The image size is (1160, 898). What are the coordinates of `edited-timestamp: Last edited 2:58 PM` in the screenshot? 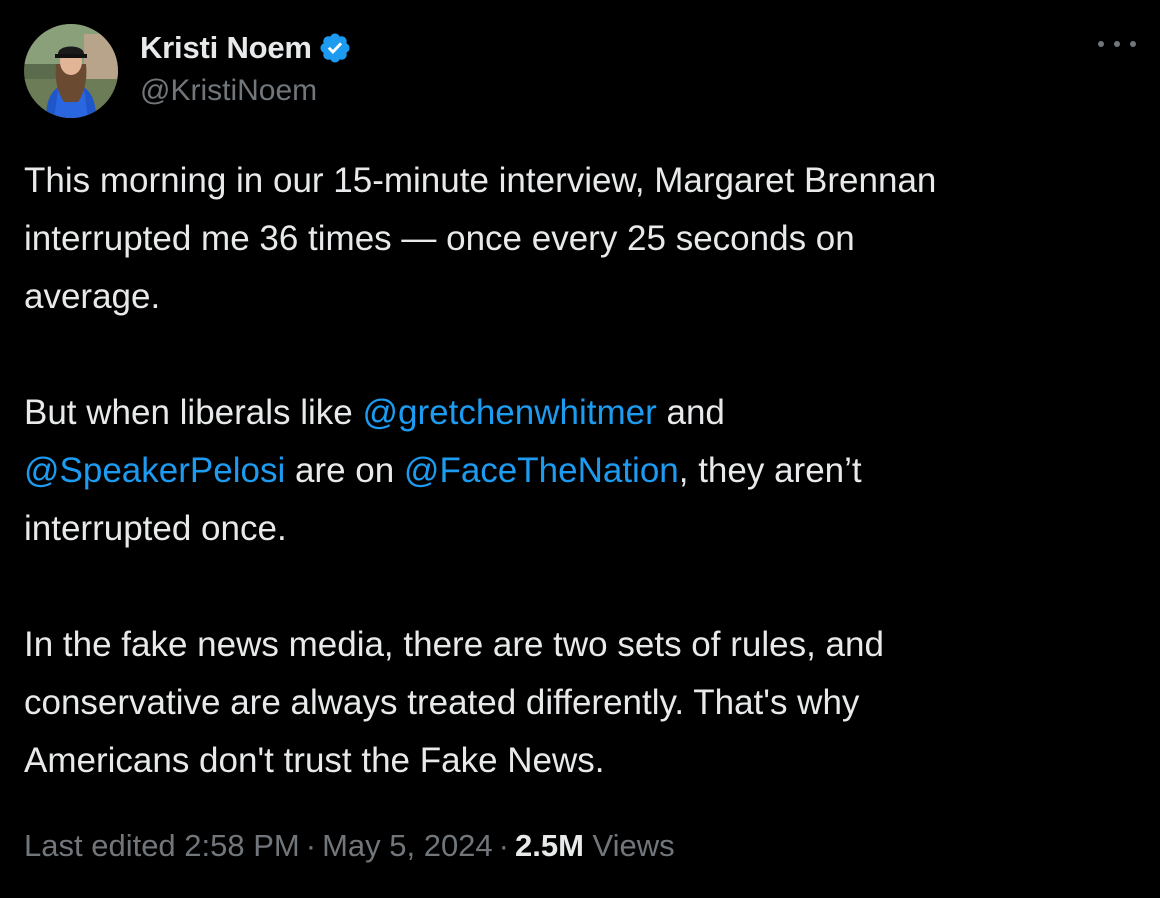 It's located at (162, 845).